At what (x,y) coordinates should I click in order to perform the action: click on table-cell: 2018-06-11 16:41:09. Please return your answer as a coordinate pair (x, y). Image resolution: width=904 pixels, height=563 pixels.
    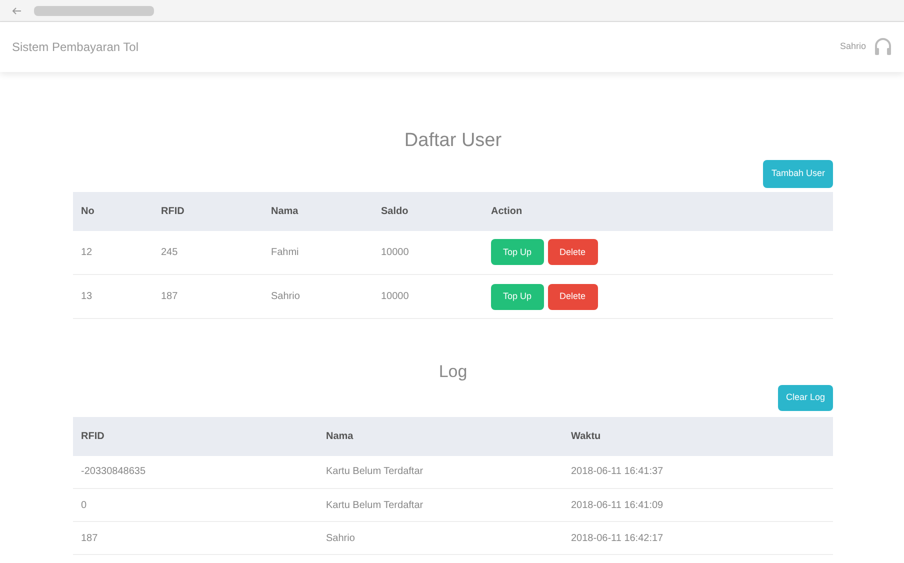
    Looking at the image, I should click on (698, 505).